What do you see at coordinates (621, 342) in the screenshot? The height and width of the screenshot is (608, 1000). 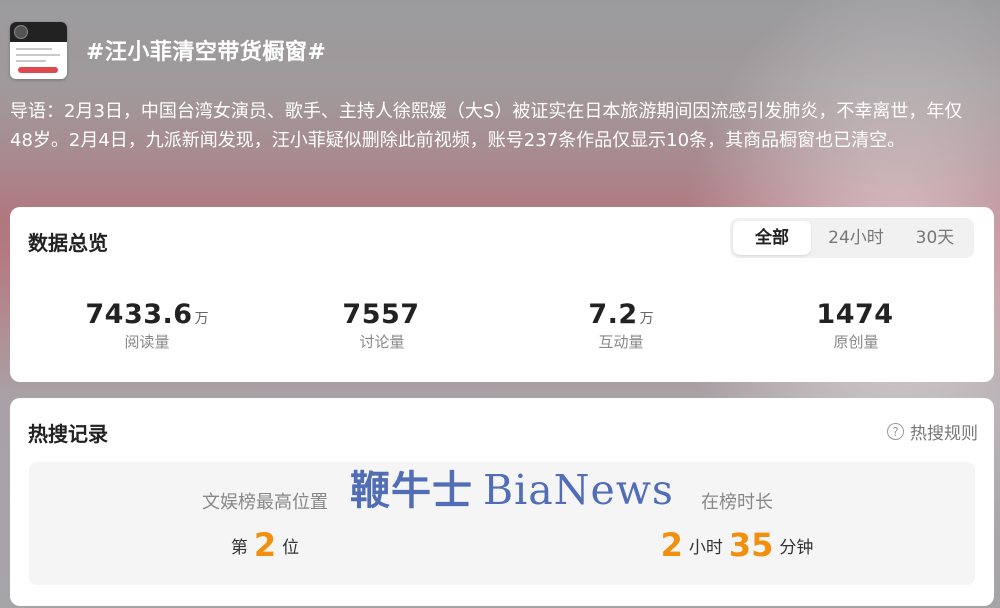 I see `stat-label: 互动量` at bounding box center [621, 342].